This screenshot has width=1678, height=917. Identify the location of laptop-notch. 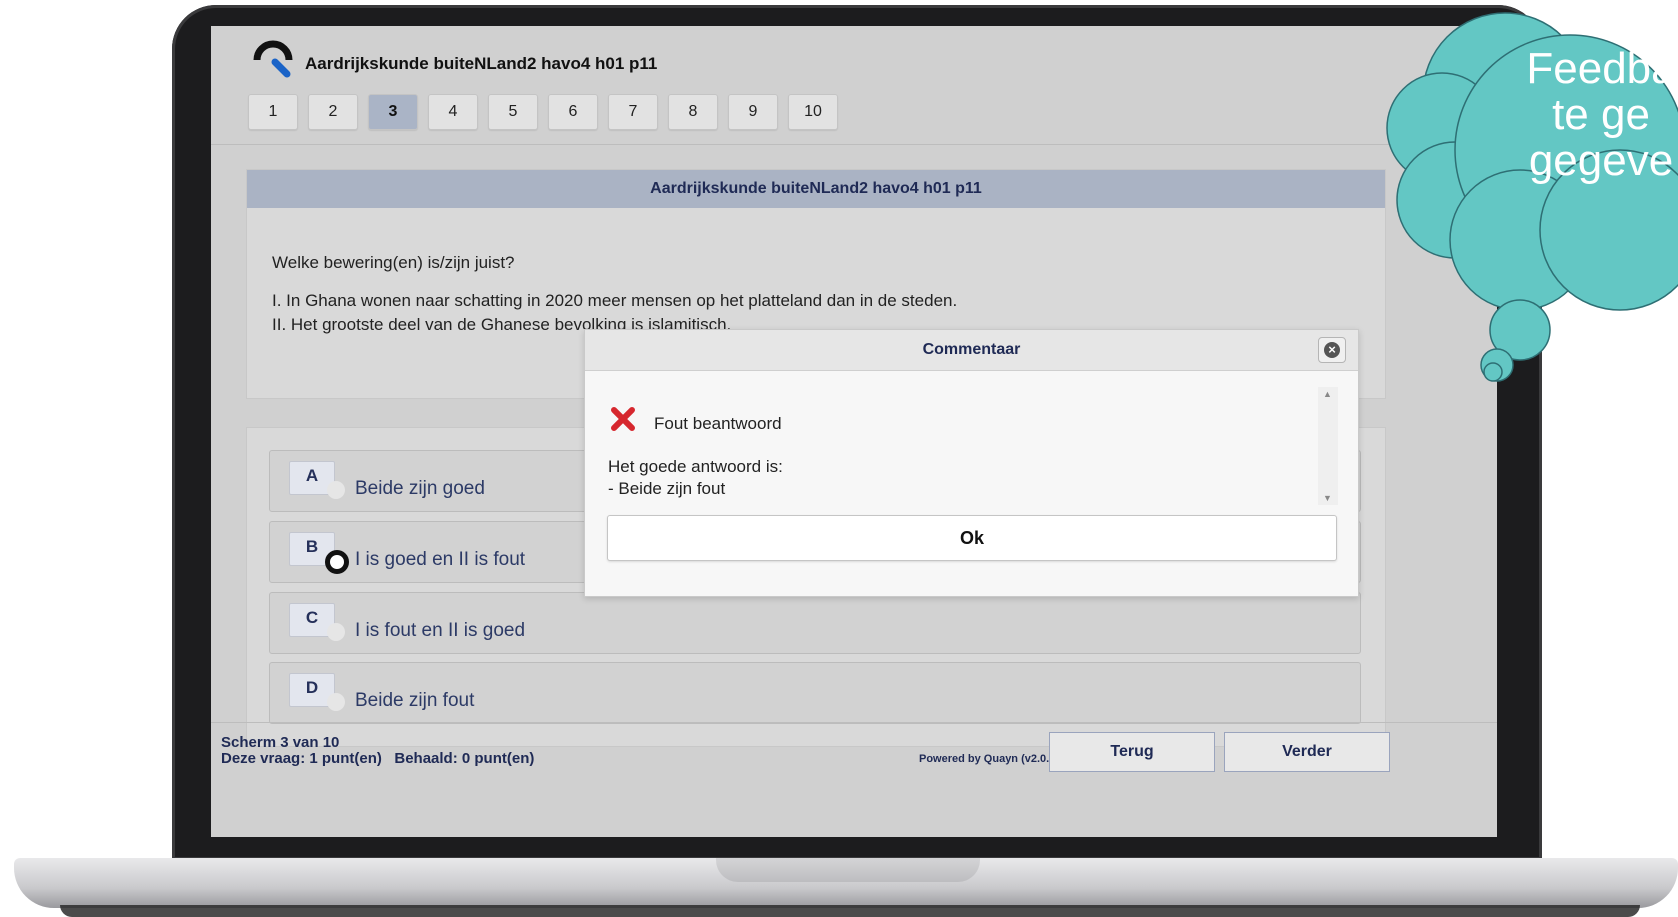
(848, 870).